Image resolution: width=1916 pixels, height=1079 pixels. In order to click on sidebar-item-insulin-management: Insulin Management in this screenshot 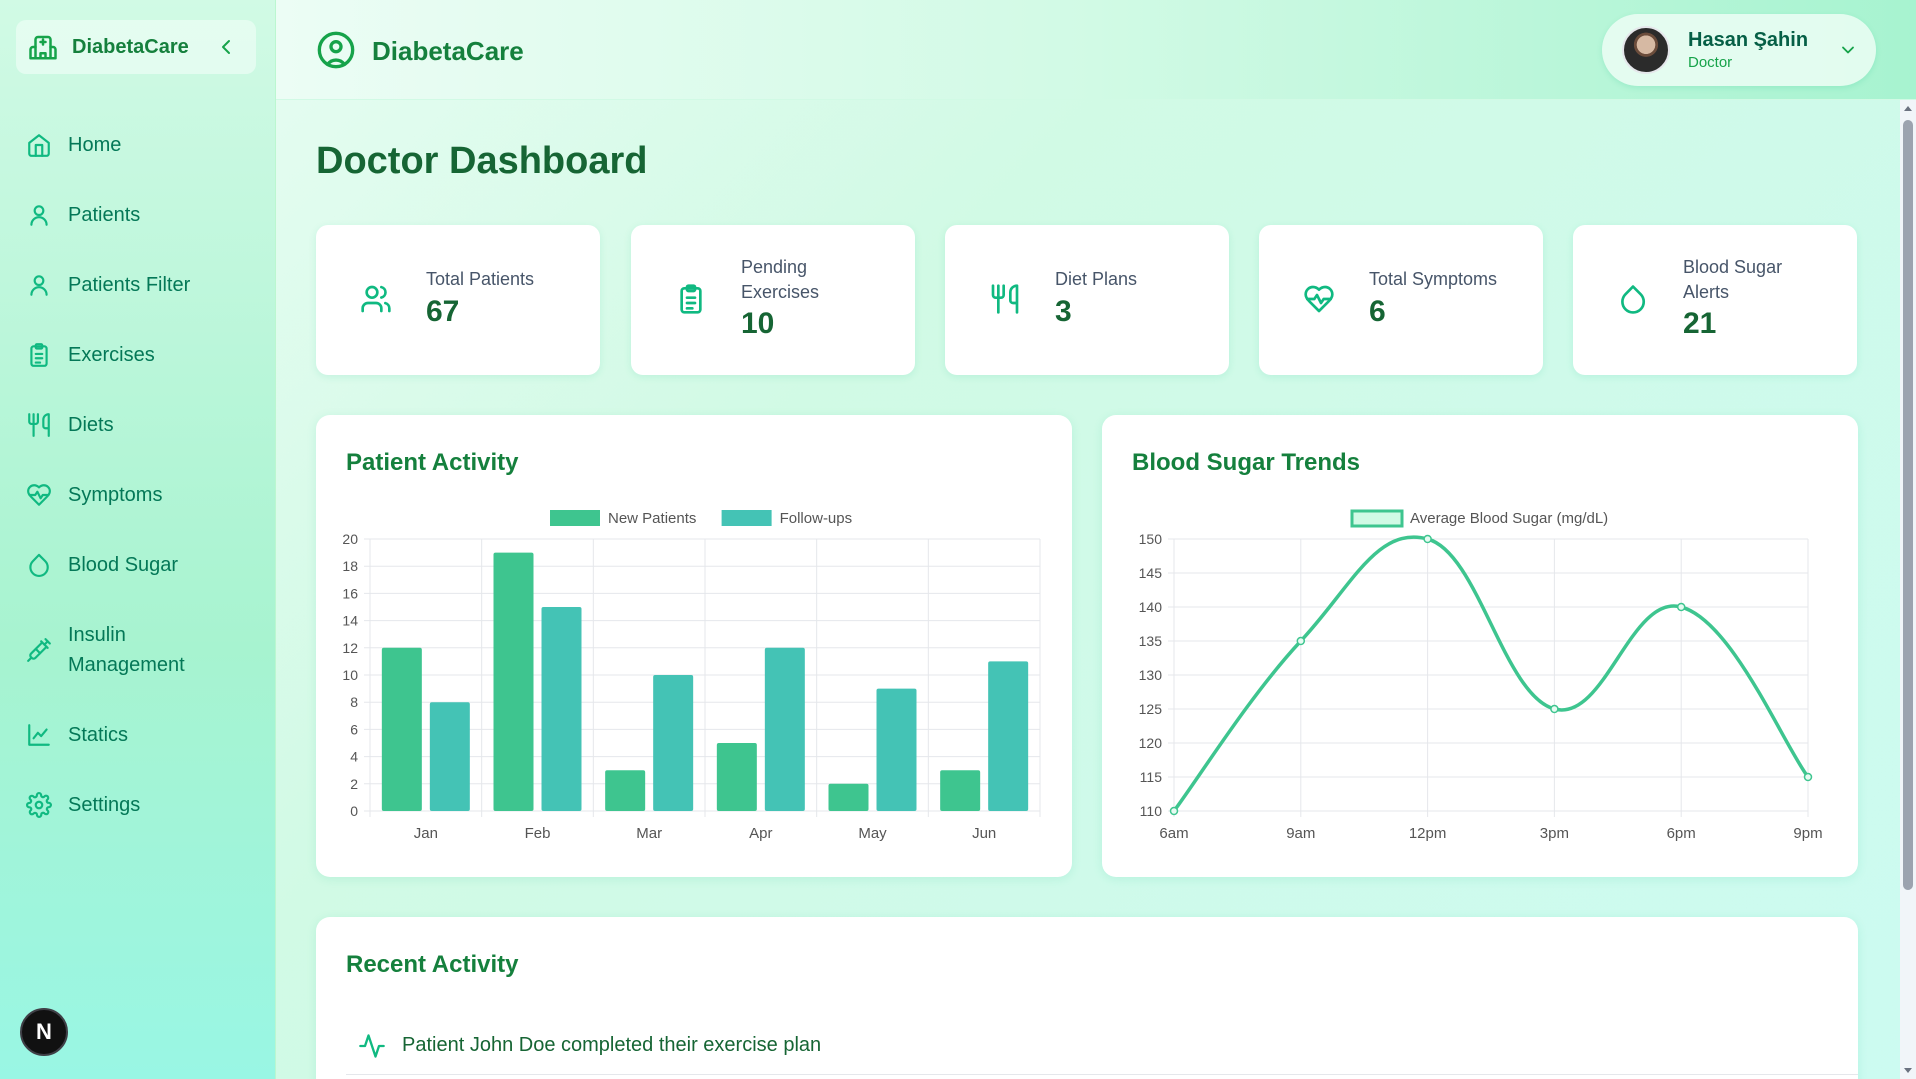, I will do `click(138, 650)`.